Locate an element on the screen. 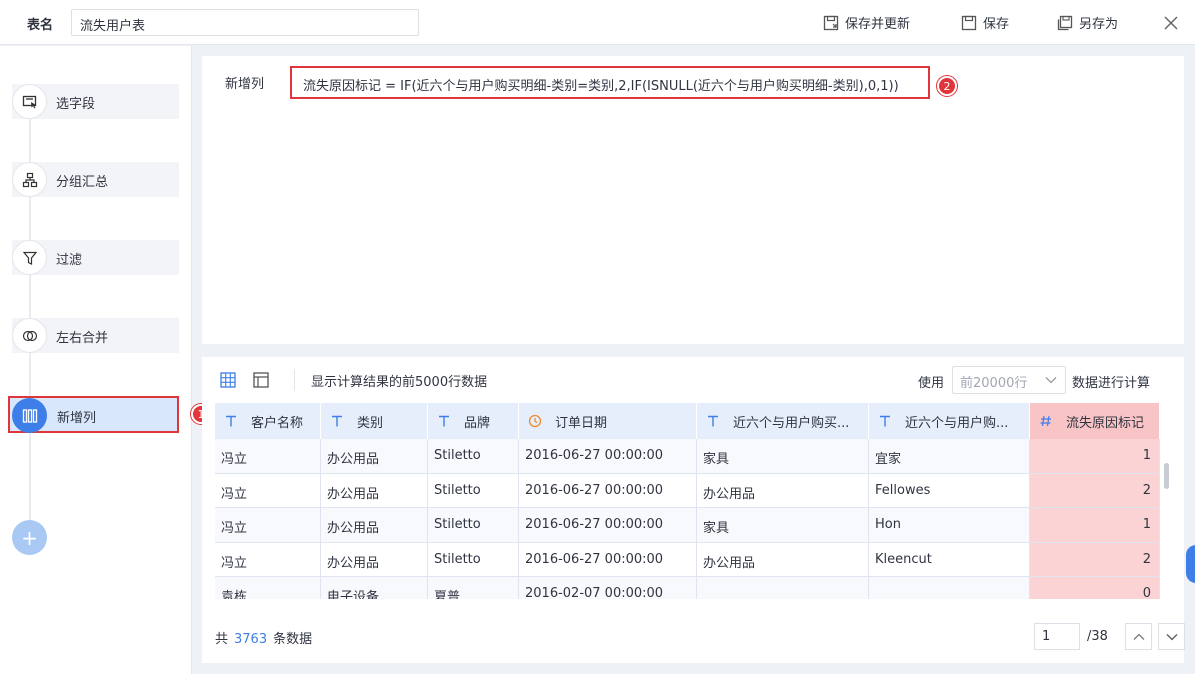  merge-icon is located at coordinates (29, 335).